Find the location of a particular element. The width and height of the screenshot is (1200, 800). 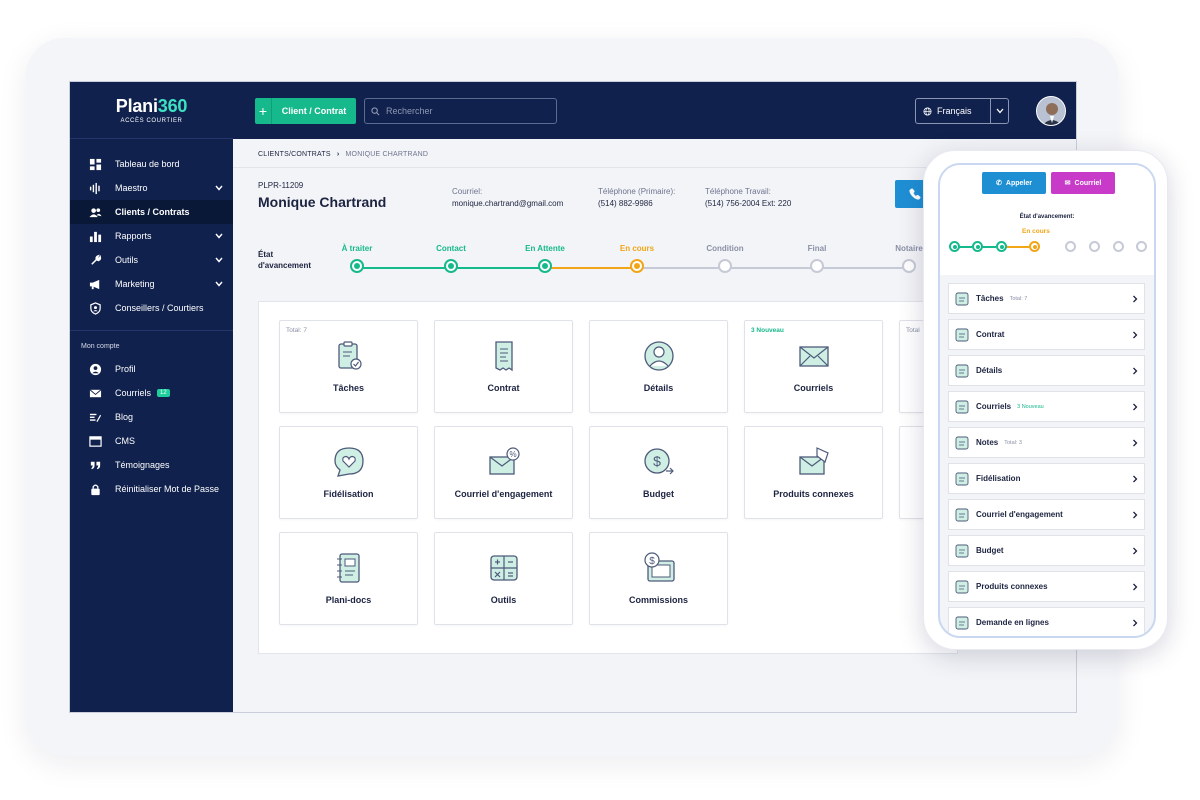

phone-list-meta: 3 Nouveau is located at coordinates (1030, 406).